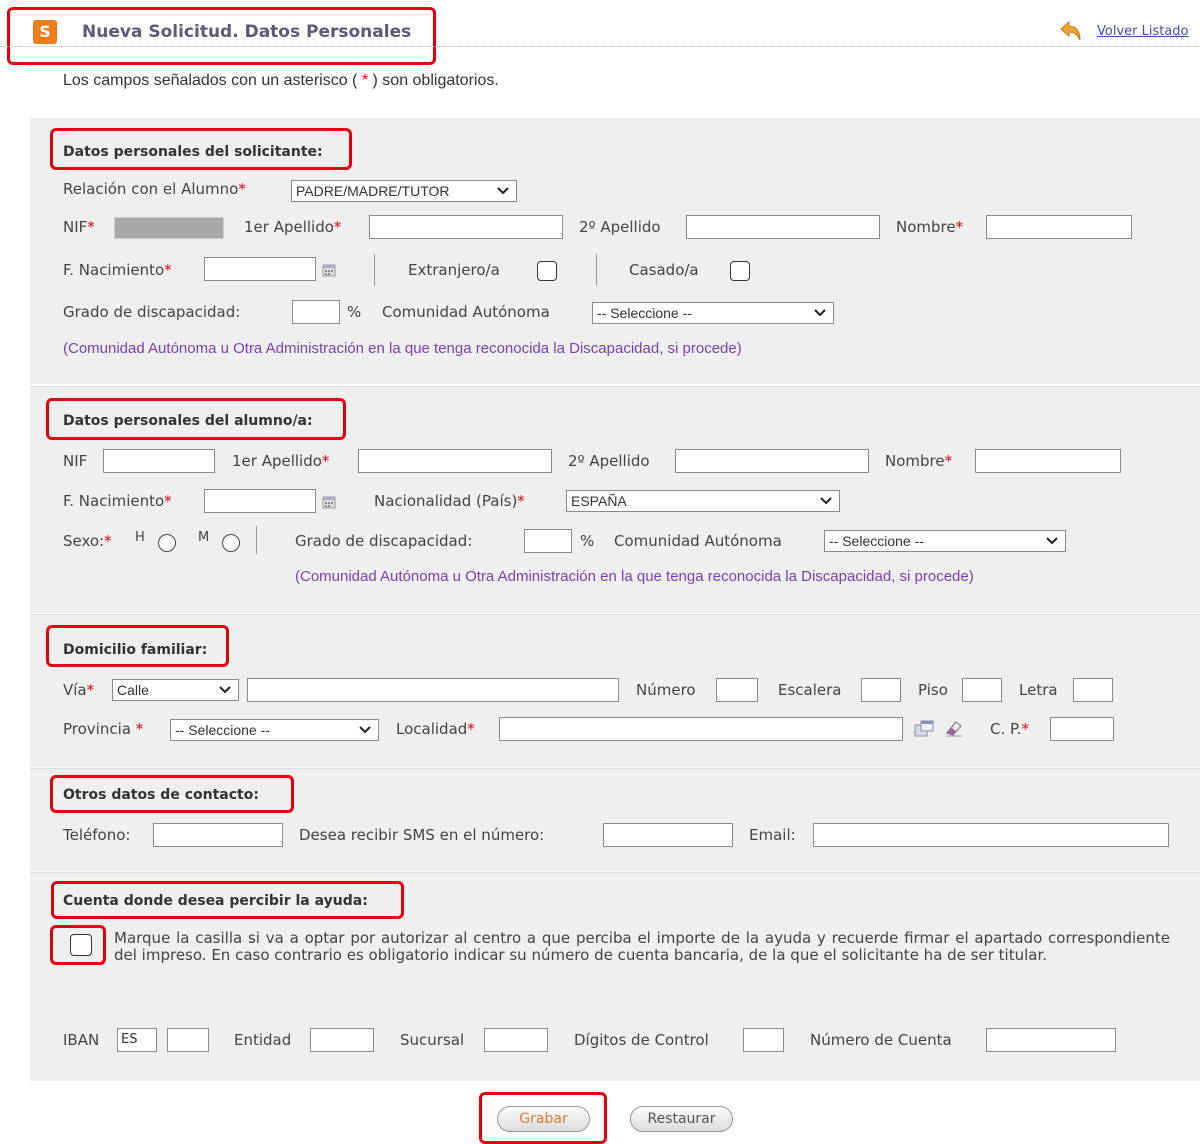 Image resolution: width=1200 pixels, height=1144 pixels. What do you see at coordinates (881, 1040) in the screenshot?
I see `numero-cuenta-label: Número de Cuenta` at bounding box center [881, 1040].